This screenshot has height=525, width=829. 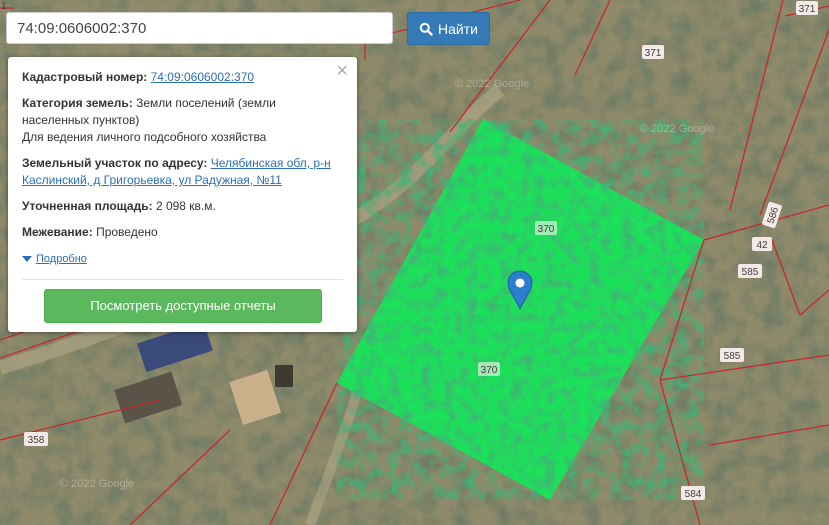 I want to click on details-label: Подробно, so click(x=61, y=258).